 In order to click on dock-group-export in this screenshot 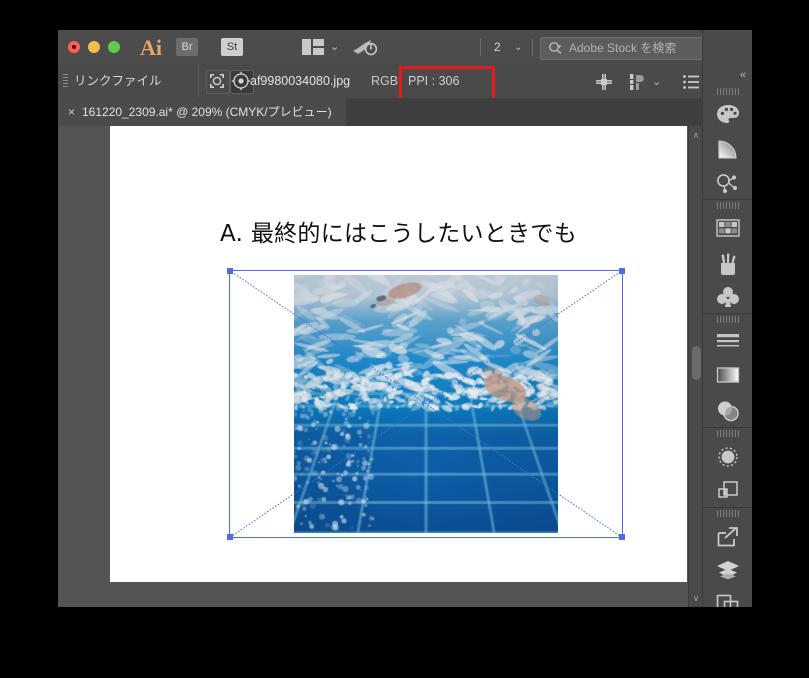, I will do `click(727, 557)`.